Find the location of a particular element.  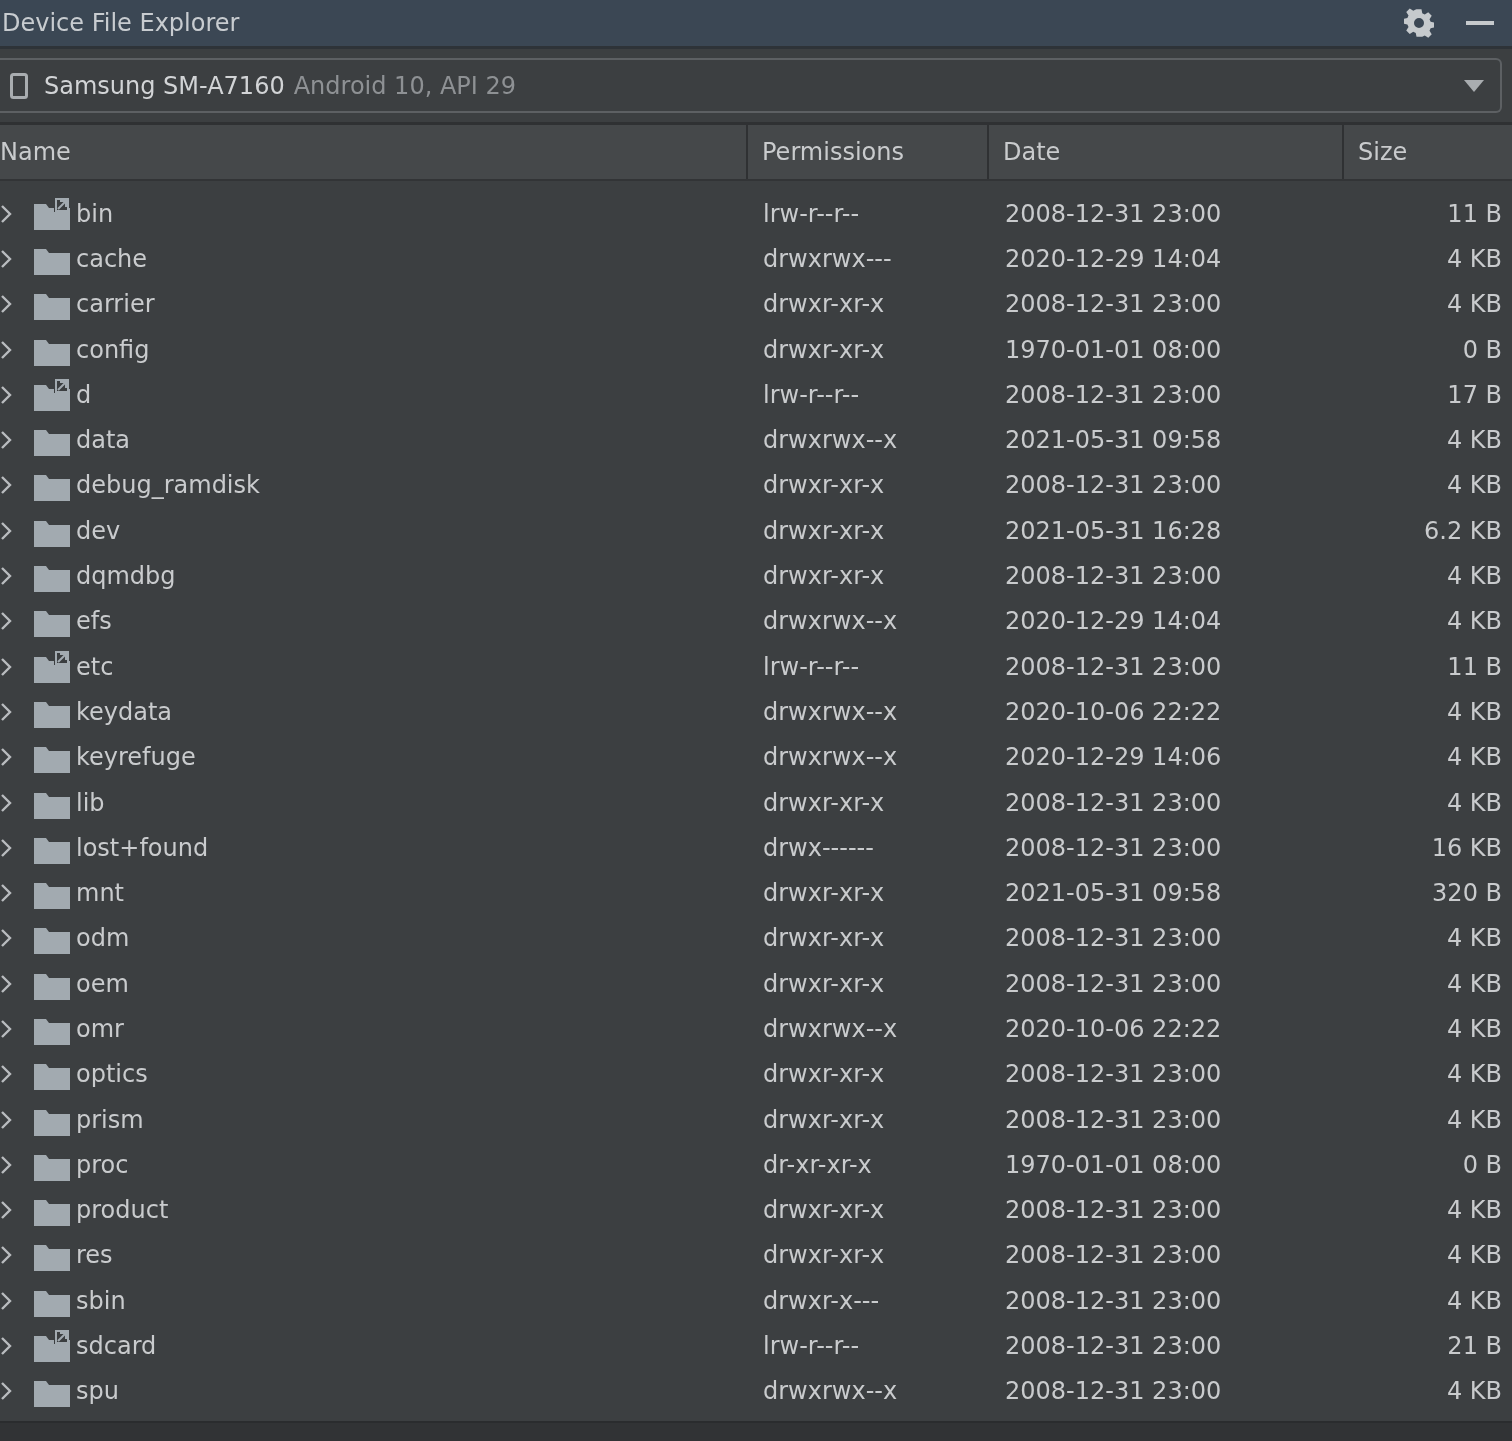

file-name: debug_ramdisk is located at coordinates (168, 485).